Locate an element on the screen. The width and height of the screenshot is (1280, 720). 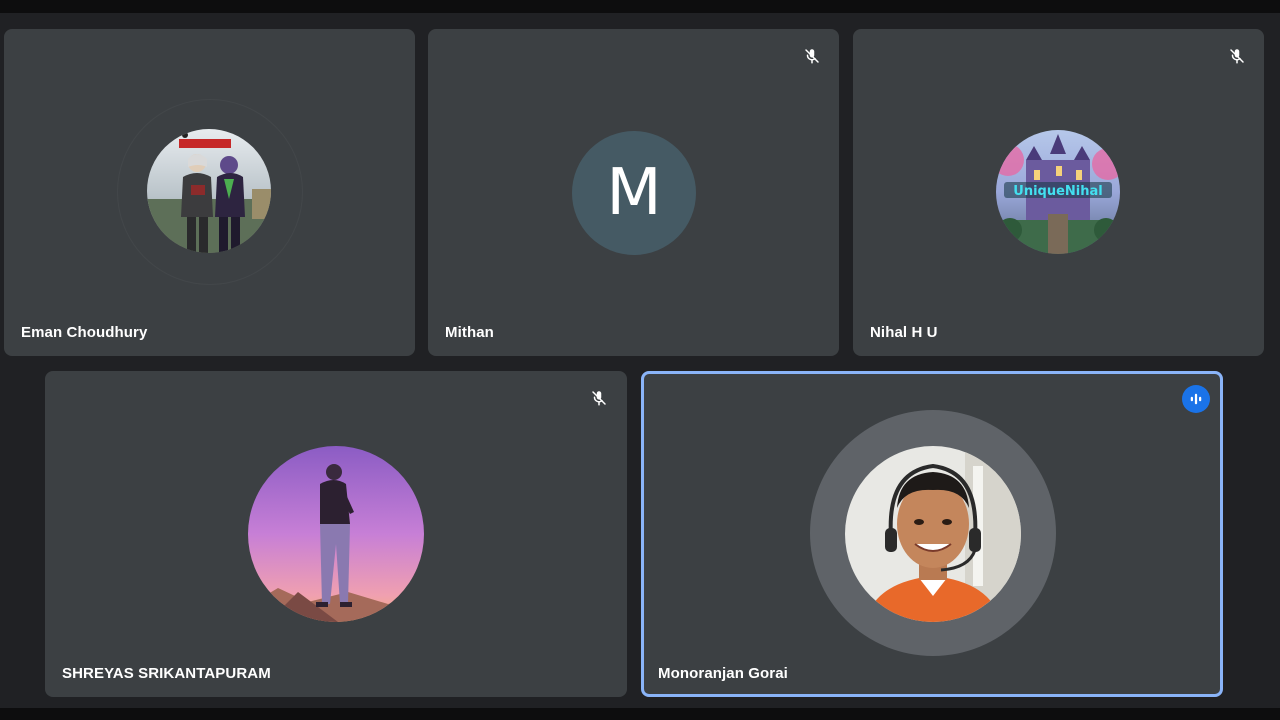
participant-avatar: UniqueNihal is located at coordinates (1058, 192).